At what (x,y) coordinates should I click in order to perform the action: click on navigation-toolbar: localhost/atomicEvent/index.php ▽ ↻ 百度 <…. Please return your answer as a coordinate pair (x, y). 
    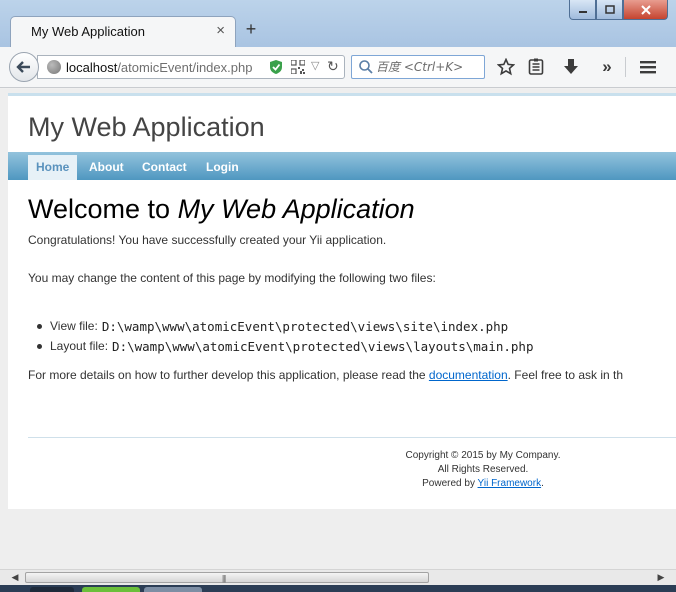
    Looking at the image, I should click on (338, 67).